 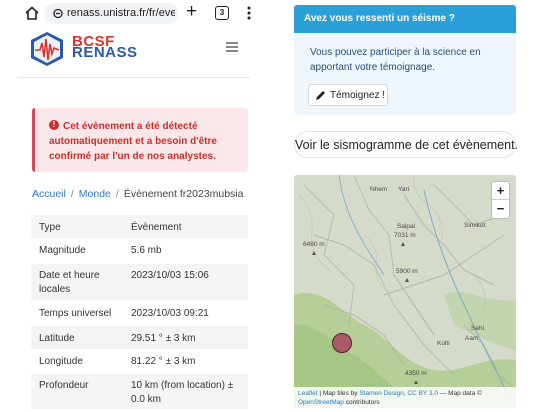 What do you see at coordinates (183, 194) in the screenshot?
I see `breadcrumb-current: Évènement fr2023mubsia` at bounding box center [183, 194].